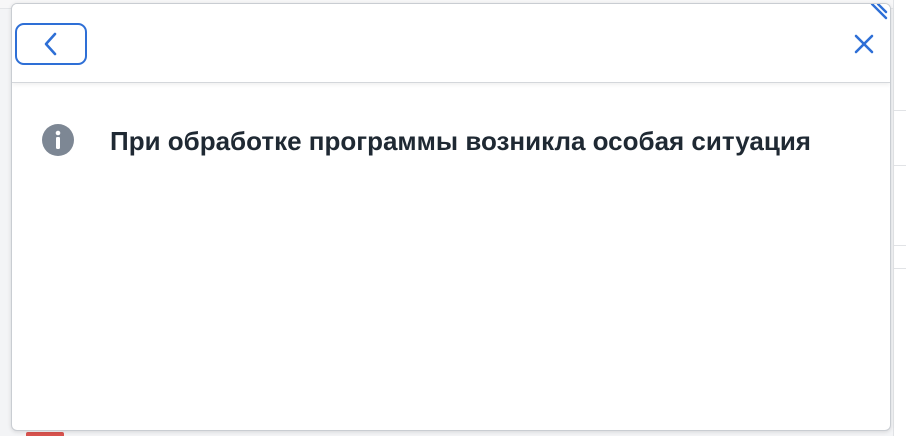  What do you see at coordinates (877, 15) in the screenshot?
I see `resize-grip-icon` at bounding box center [877, 15].